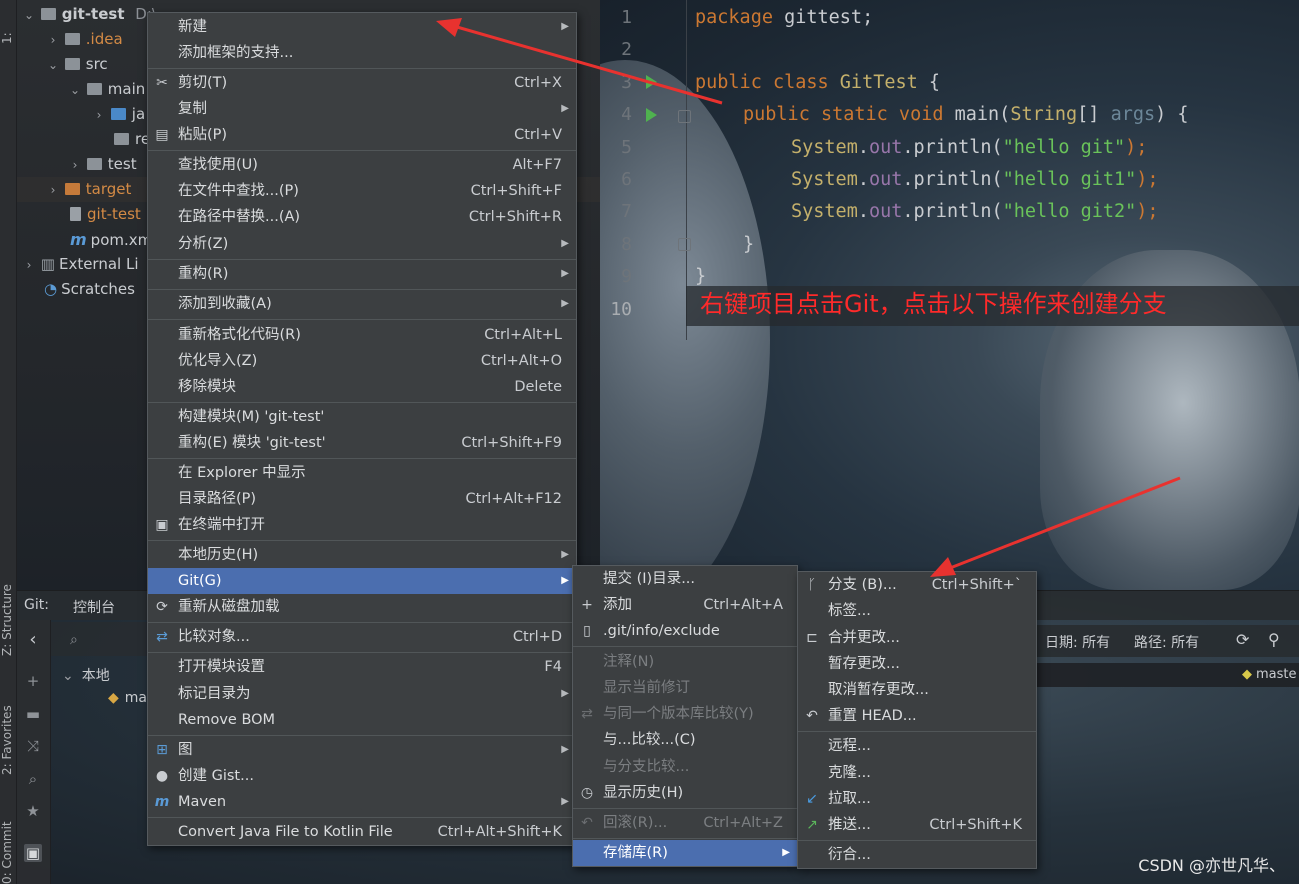 The width and height of the screenshot is (1299, 884). What do you see at coordinates (1062, 524) in the screenshot?
I see `arrow-to-branches` at bounding box center [1062, 524].